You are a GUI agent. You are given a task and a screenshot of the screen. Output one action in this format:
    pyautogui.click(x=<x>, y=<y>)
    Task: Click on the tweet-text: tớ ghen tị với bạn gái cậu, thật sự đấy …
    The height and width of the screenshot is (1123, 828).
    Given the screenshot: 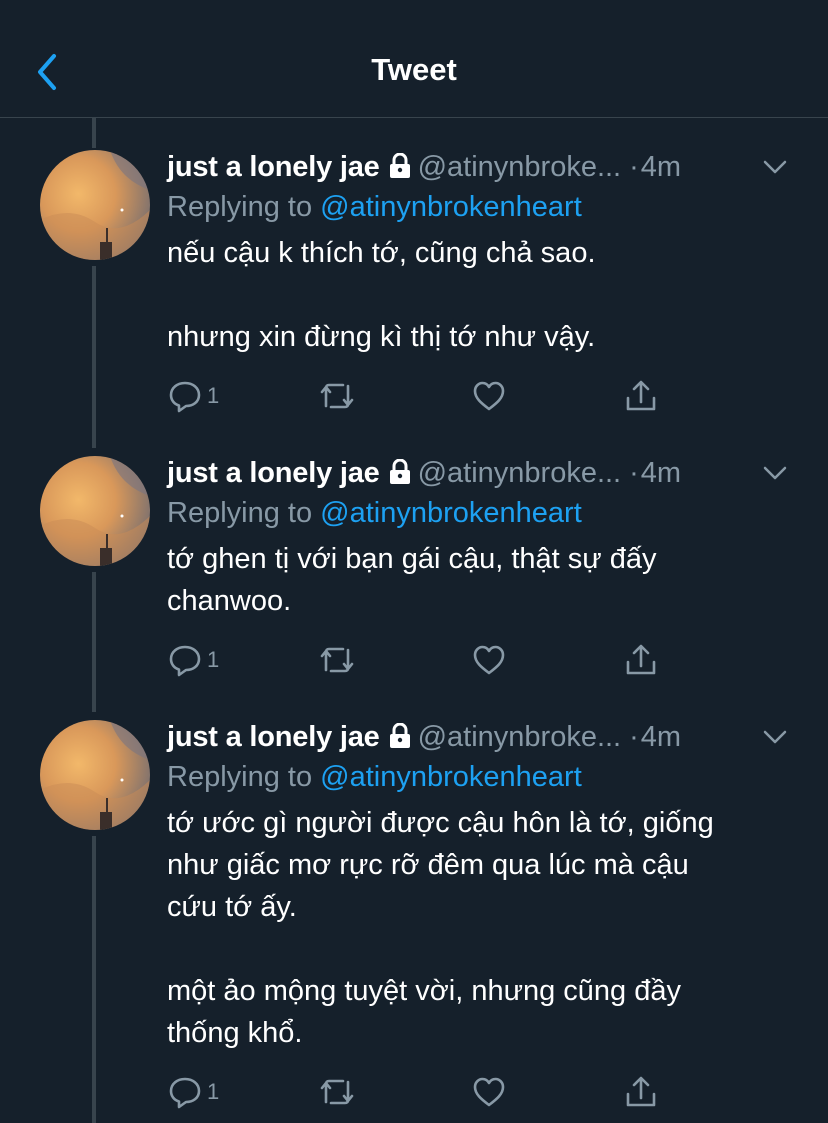 What is the action you would take?
    pyautogui.click(x=412, y=580)
    